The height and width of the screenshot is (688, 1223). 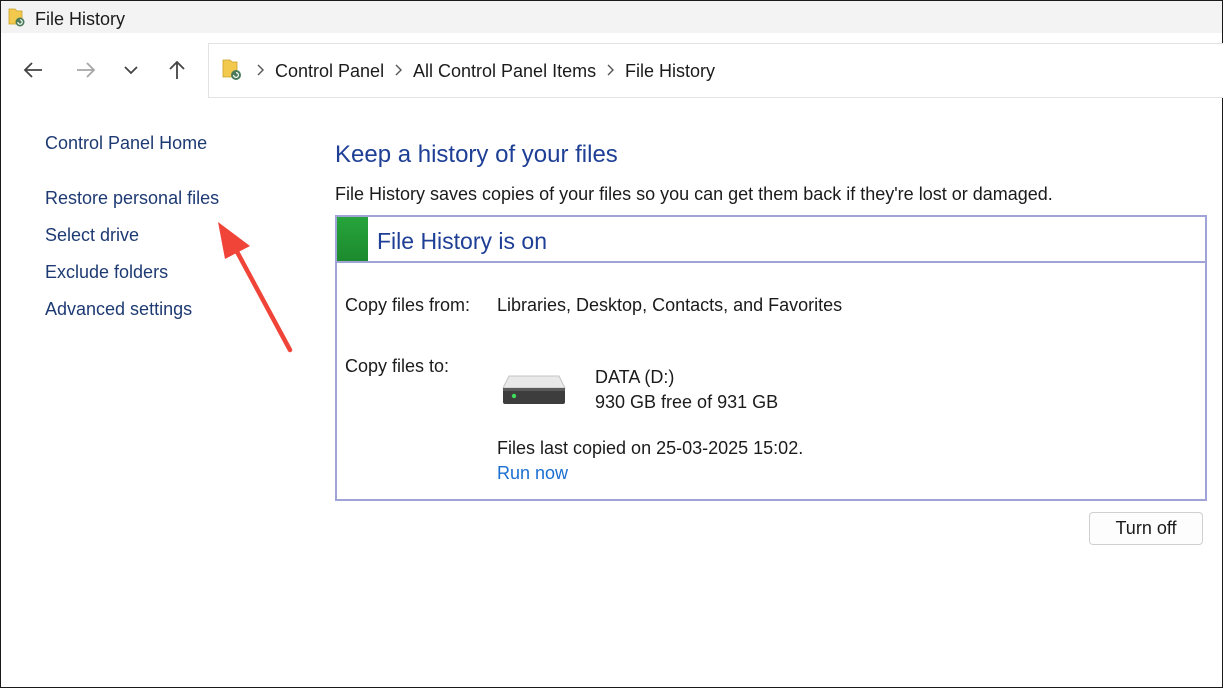 I want to click on arrow-left-icon, so click(x=32, y=70).